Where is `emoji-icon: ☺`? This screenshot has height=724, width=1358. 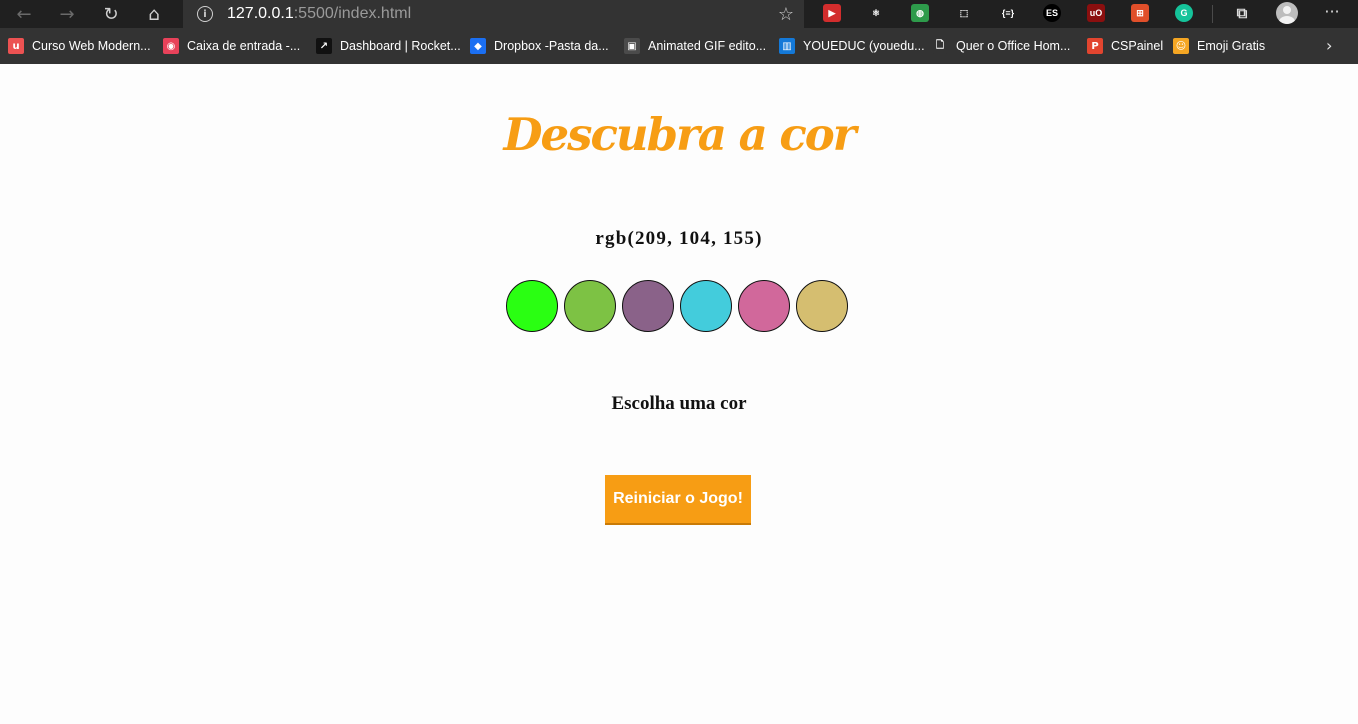
emoji-icon: ☺ is located at coordinates (1181, 46).